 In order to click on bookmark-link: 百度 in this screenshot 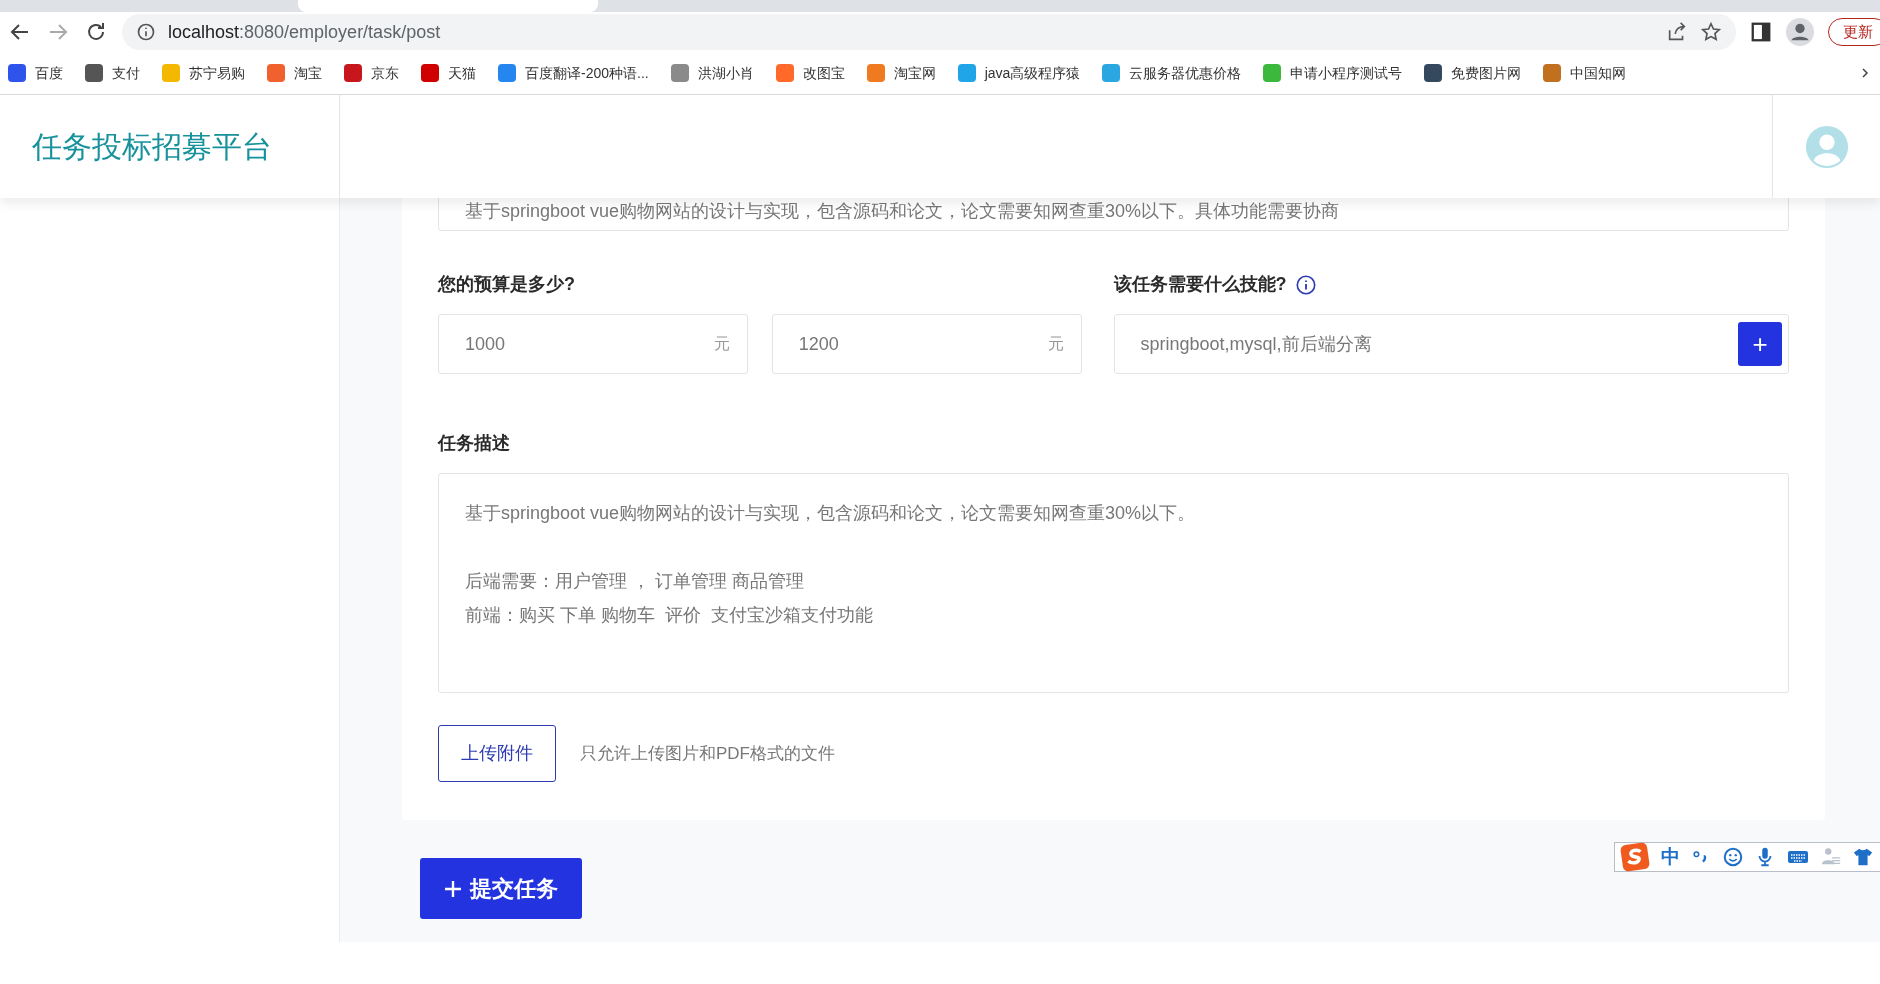, I will do `click(49, 73)`.